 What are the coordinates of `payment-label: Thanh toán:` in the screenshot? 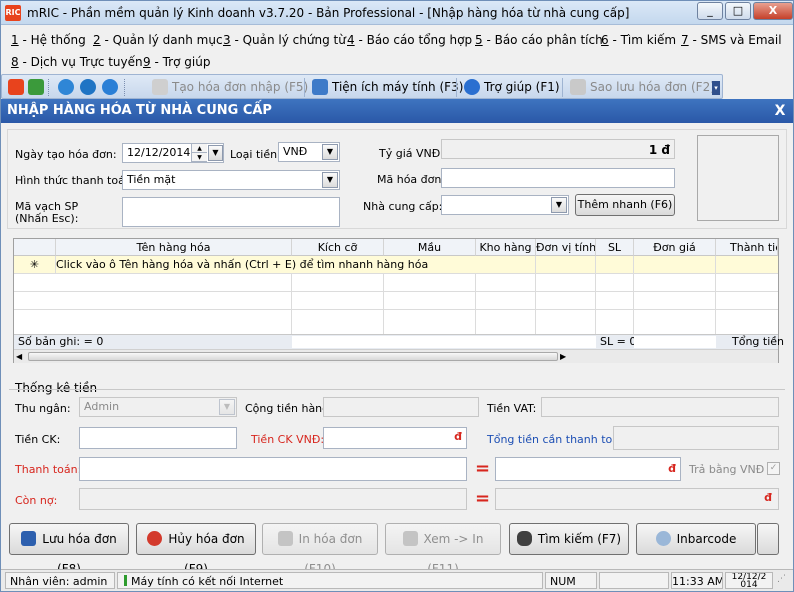 It's located at (48, 469).